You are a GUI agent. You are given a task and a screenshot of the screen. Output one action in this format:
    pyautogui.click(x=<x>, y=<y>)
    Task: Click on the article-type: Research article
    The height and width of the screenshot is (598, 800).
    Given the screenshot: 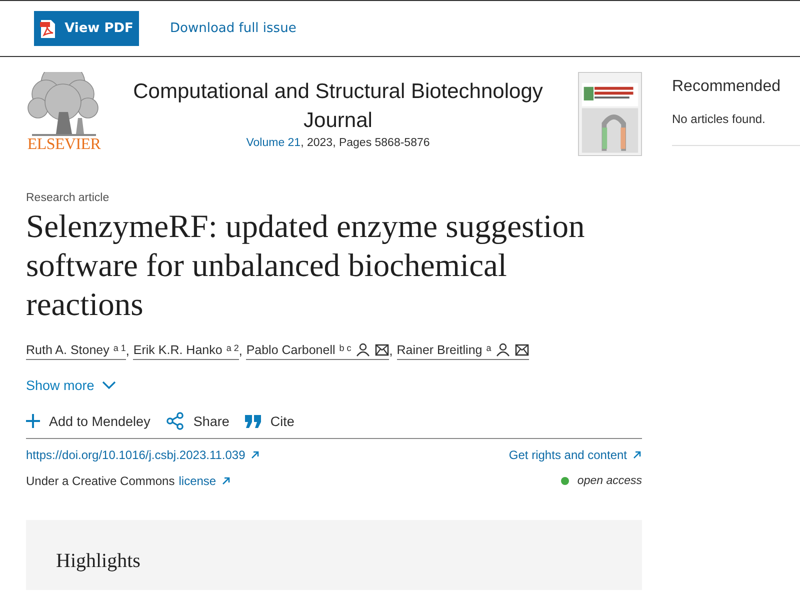 What is the action you would take?
    pyautogui.click(x=68, y=198)
    